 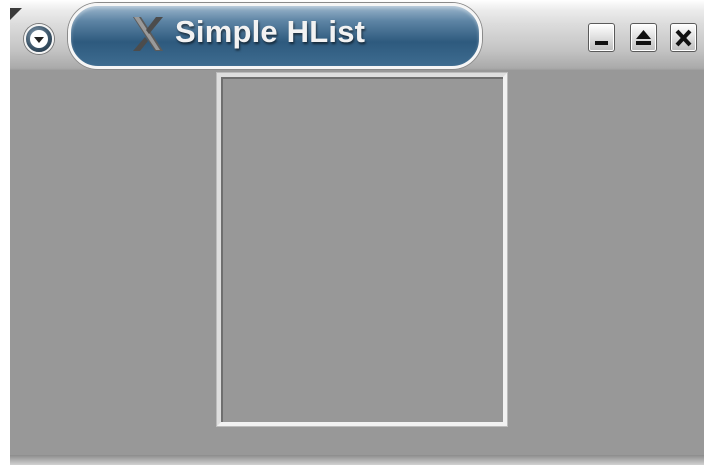 I want to click on minimize-button, so click(x=601, y=37).